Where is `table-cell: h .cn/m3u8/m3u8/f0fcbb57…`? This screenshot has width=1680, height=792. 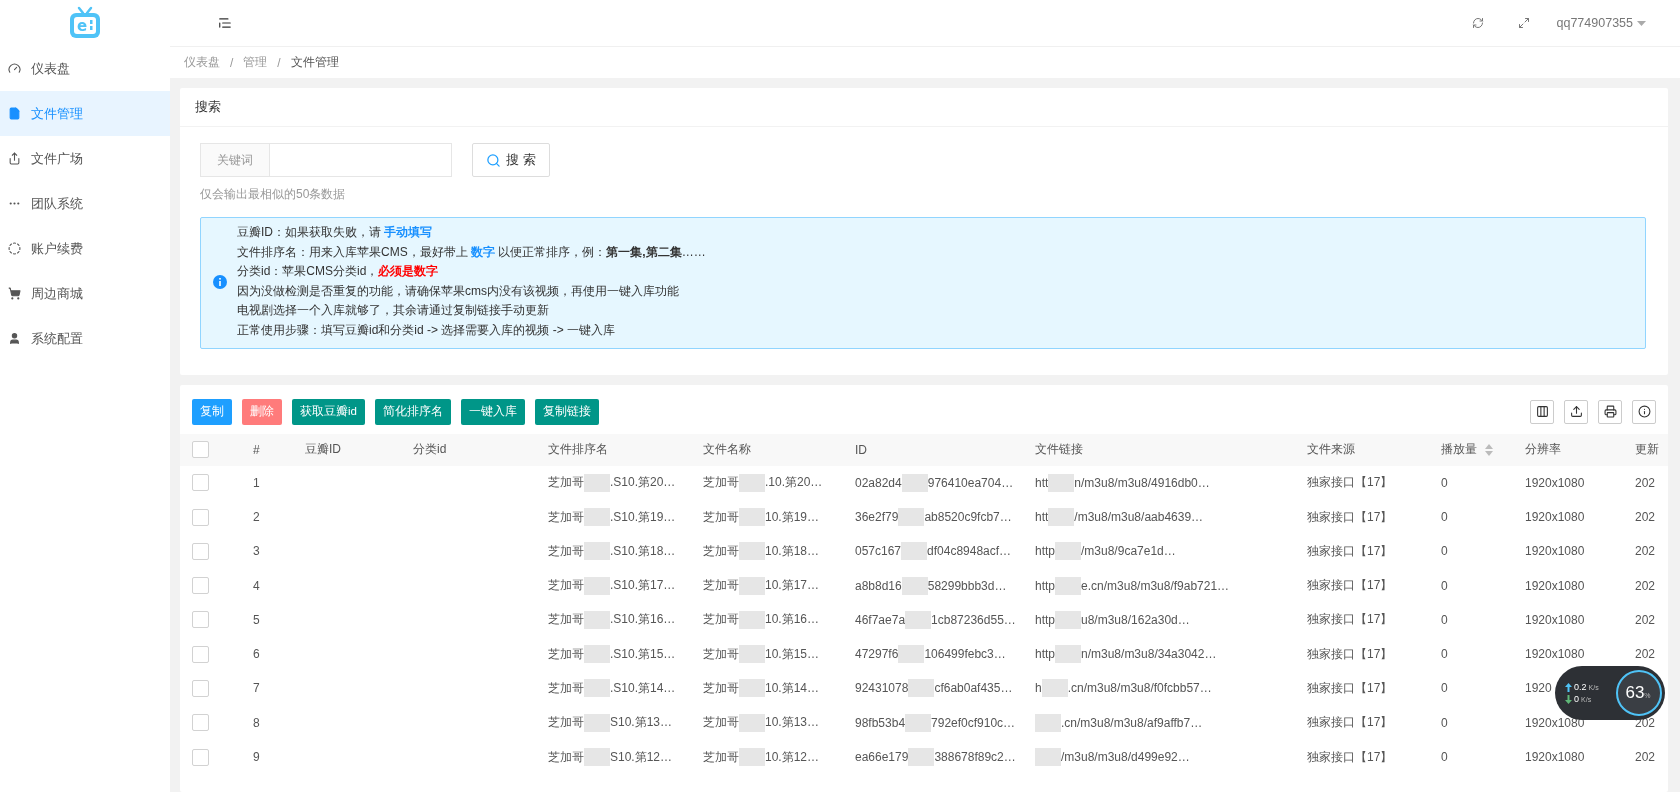 table-cell: h .cn/m3u8/m3u8/f0fcbb57… is located at coordinates (1123, 688).